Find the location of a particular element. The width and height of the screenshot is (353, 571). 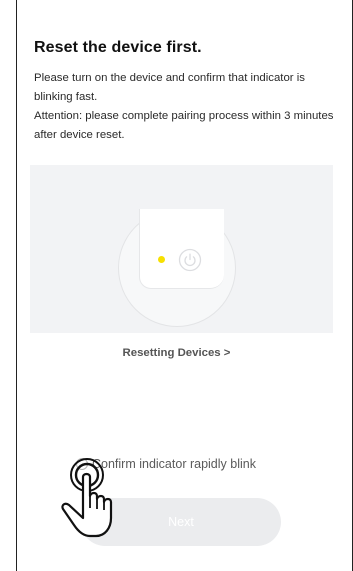

resetting-devices-link: Resetting Devices > is located at coordinates (176, 353).